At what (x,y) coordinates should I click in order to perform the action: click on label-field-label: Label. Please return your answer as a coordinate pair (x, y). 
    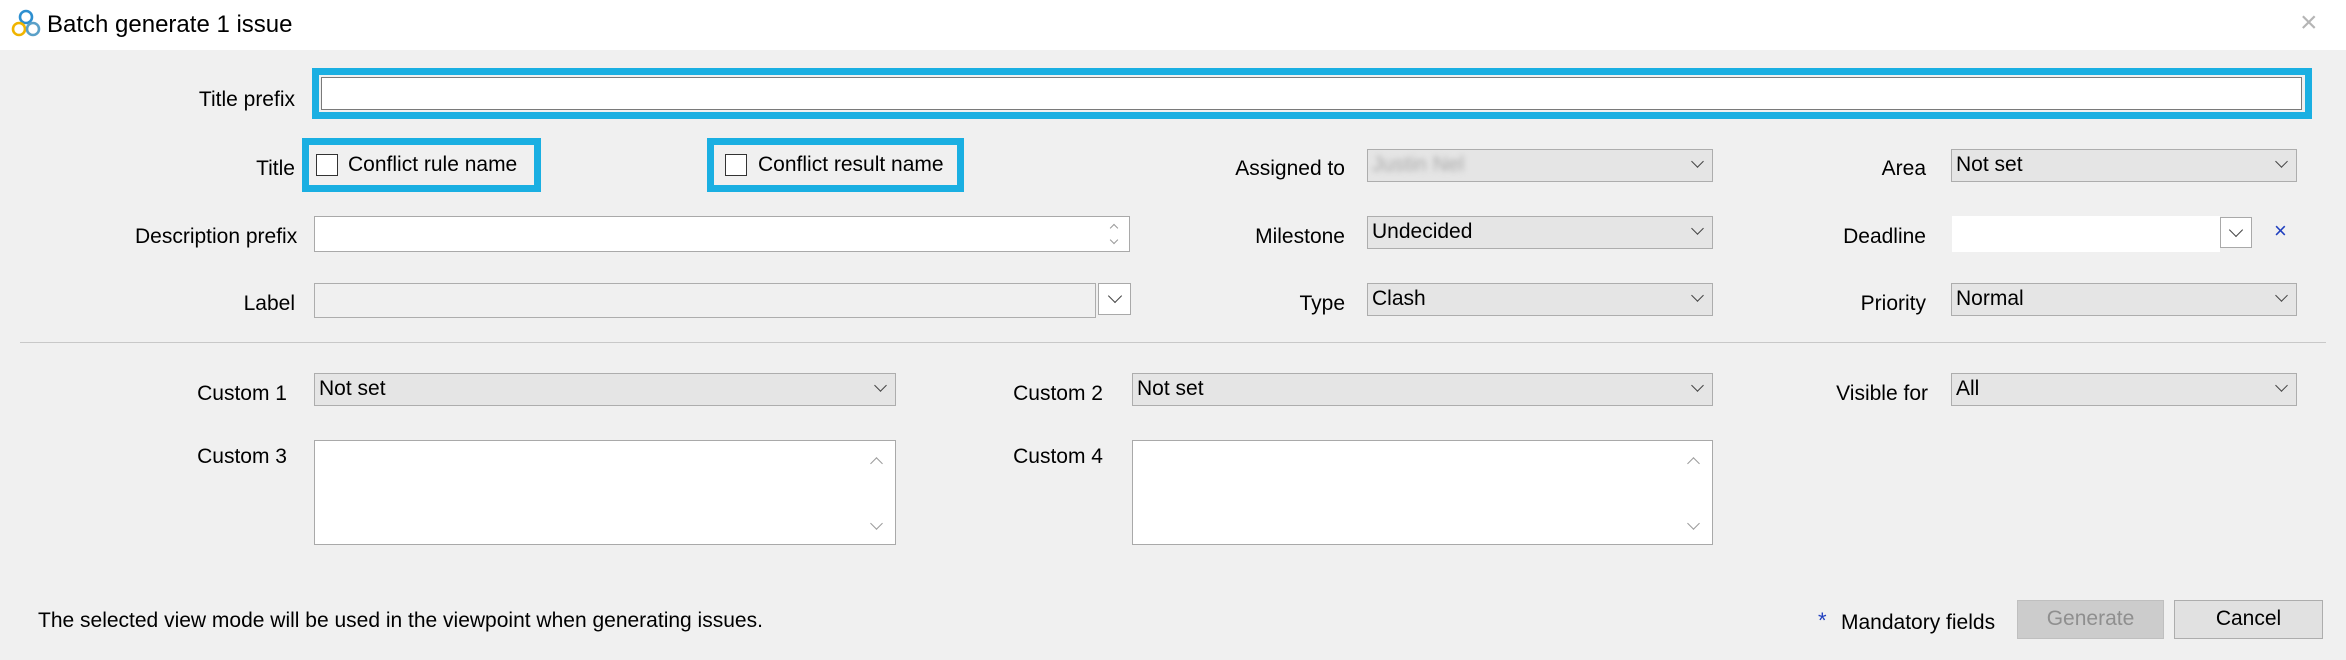
    Looking at the image, I should click on (269, 303).